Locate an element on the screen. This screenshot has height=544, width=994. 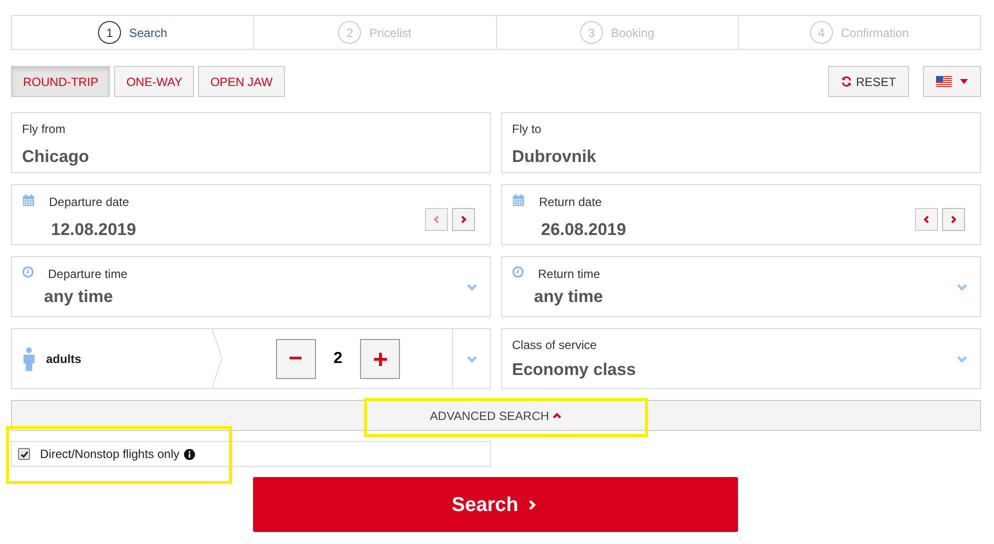
language-dropdown is located at coordinates (952, 81).